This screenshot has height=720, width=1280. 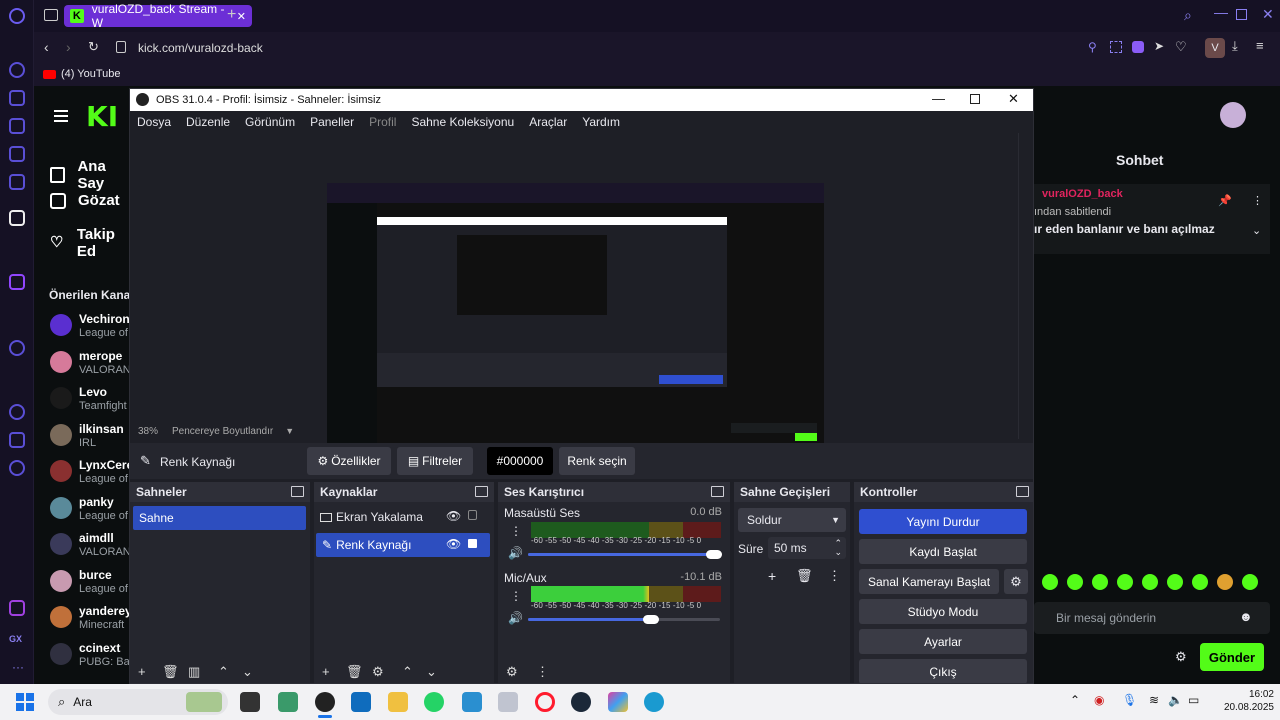 I want to click on zoom-mode: Pencereye Boyutlandır, so click(x=222, y=431).